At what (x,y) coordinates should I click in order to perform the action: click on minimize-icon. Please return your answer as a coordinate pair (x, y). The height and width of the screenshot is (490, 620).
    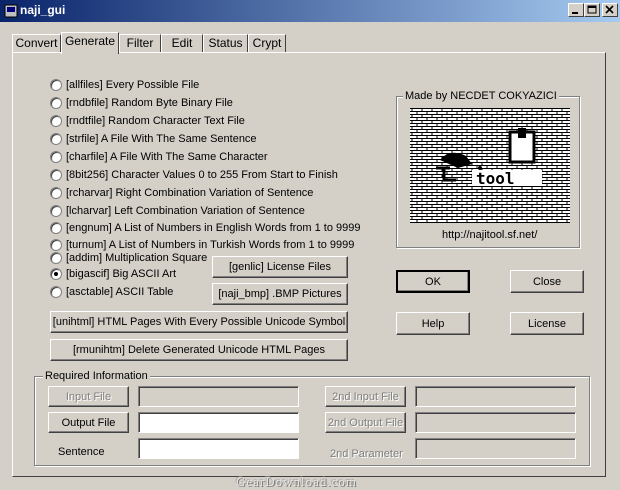
    Looking at the image, I should click on (575, 13).